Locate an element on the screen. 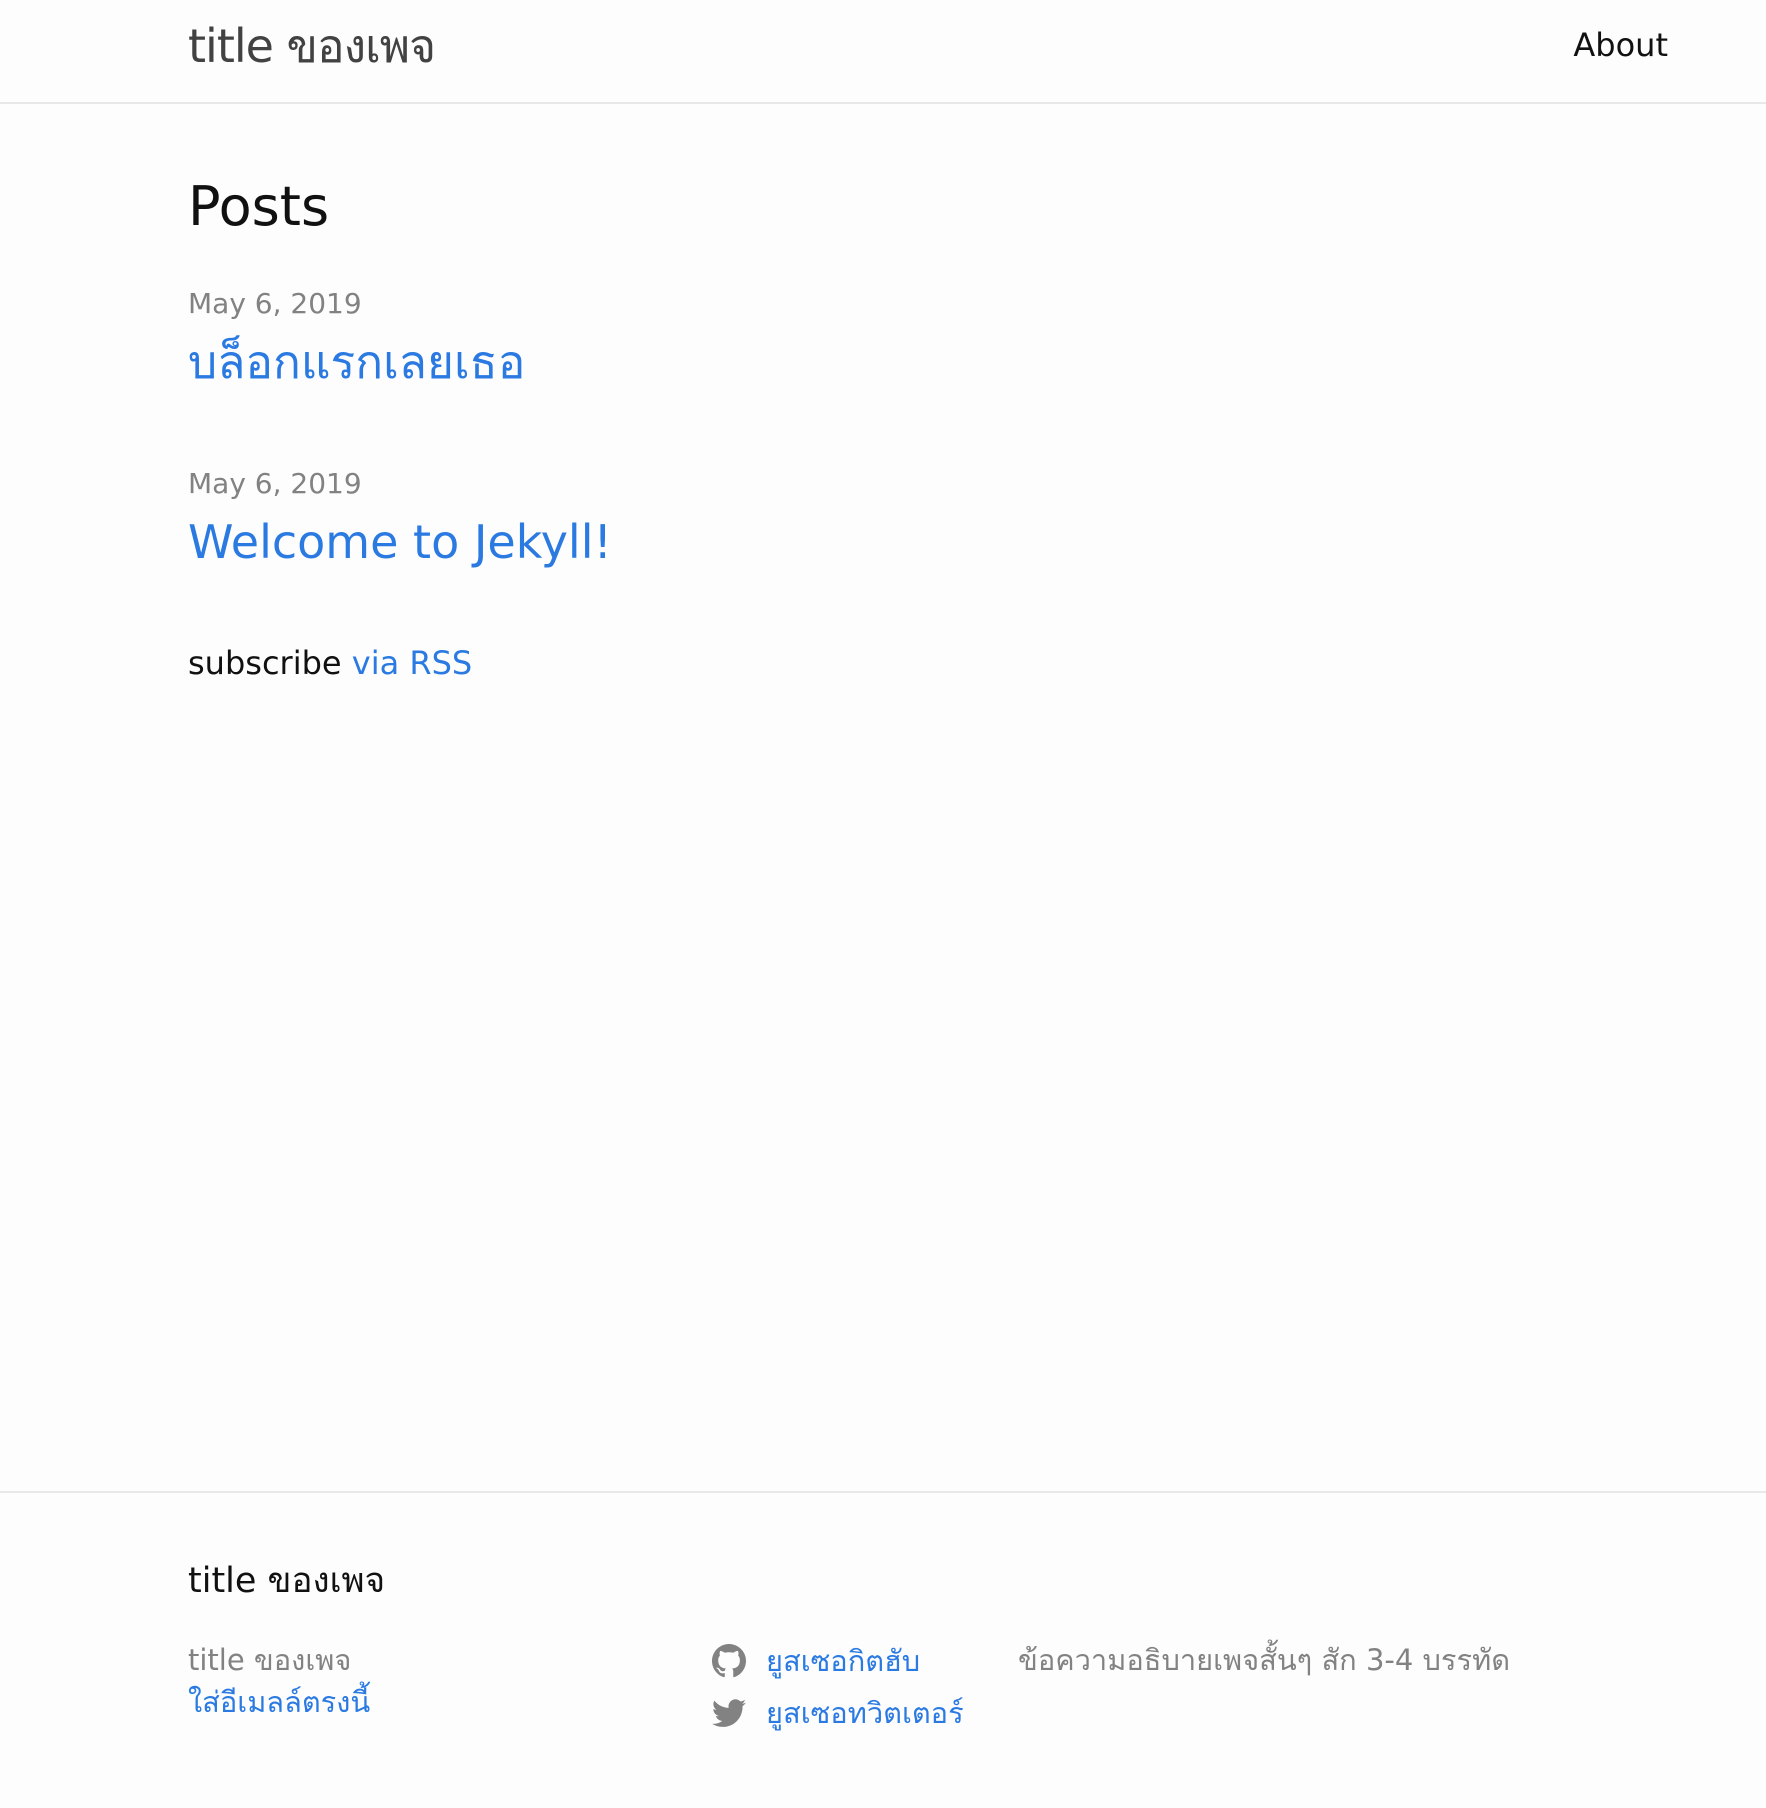 This screenshot has height=1808, width=1766. post-title-link: บล็อกแรกเลยเธอ is located at coordinates (356, 362).